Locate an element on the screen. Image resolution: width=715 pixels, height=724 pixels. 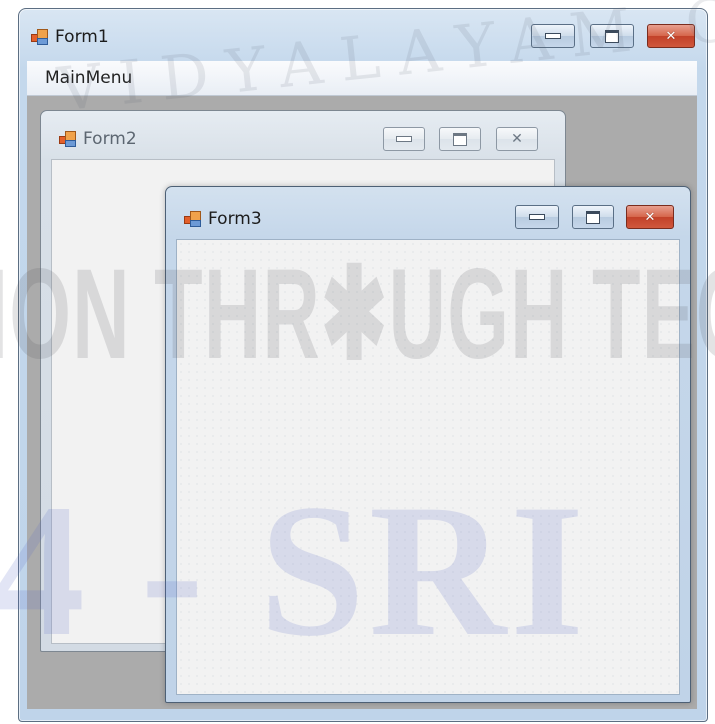
form3-titlebar: Form3 is located at coordinates (223, 219).